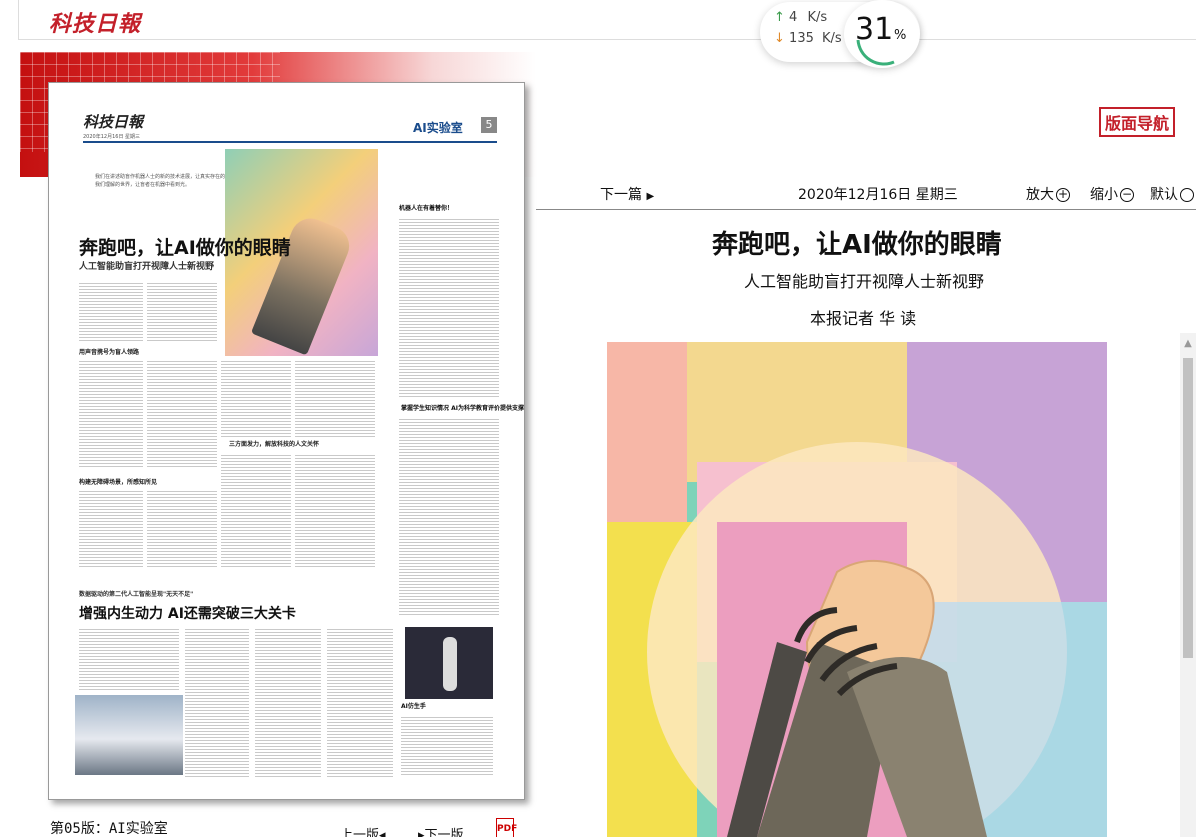 The height and width of the screenshot is (837, 1196). What do you see at coordinates (95, 22) in the screenshot?
I see `site-logo: 科技日報` at bounding box center [95, 22].